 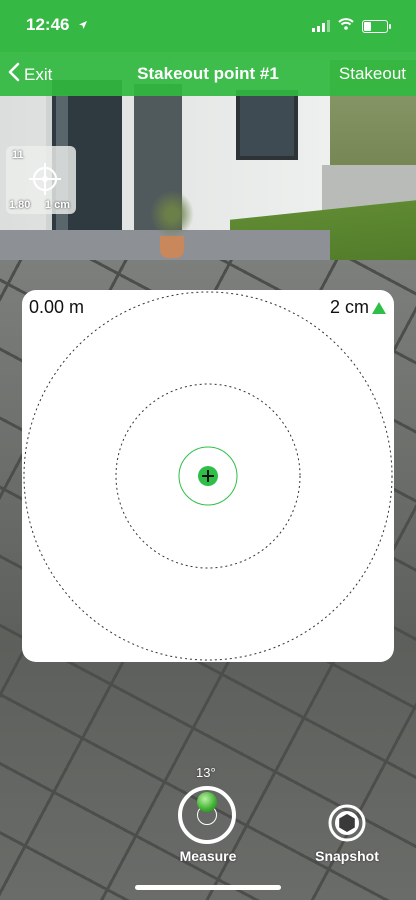 I want to click on navigation-bar: Exit Stakeout point #1 Stakeout, so click(x=208, y=74).